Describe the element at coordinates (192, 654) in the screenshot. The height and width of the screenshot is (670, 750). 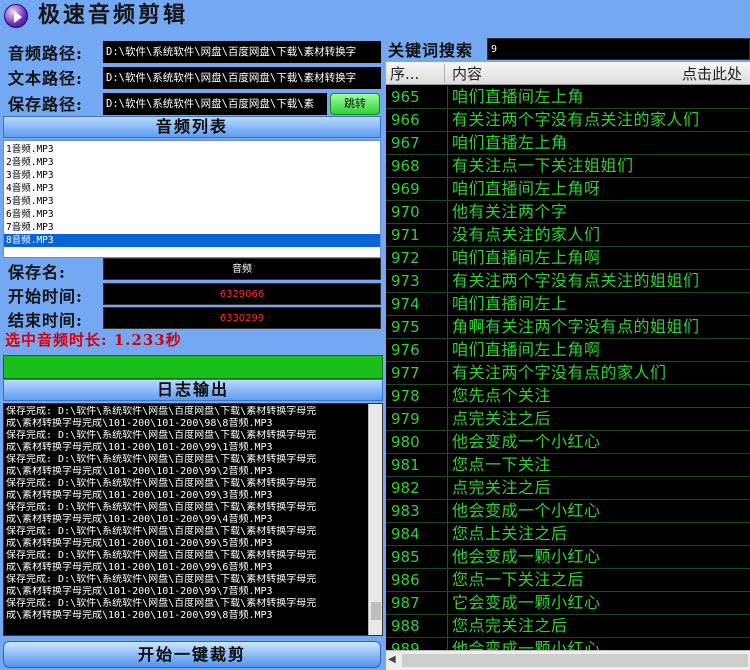
I see `start-crop-button: 开始一键裁剪` at that location.